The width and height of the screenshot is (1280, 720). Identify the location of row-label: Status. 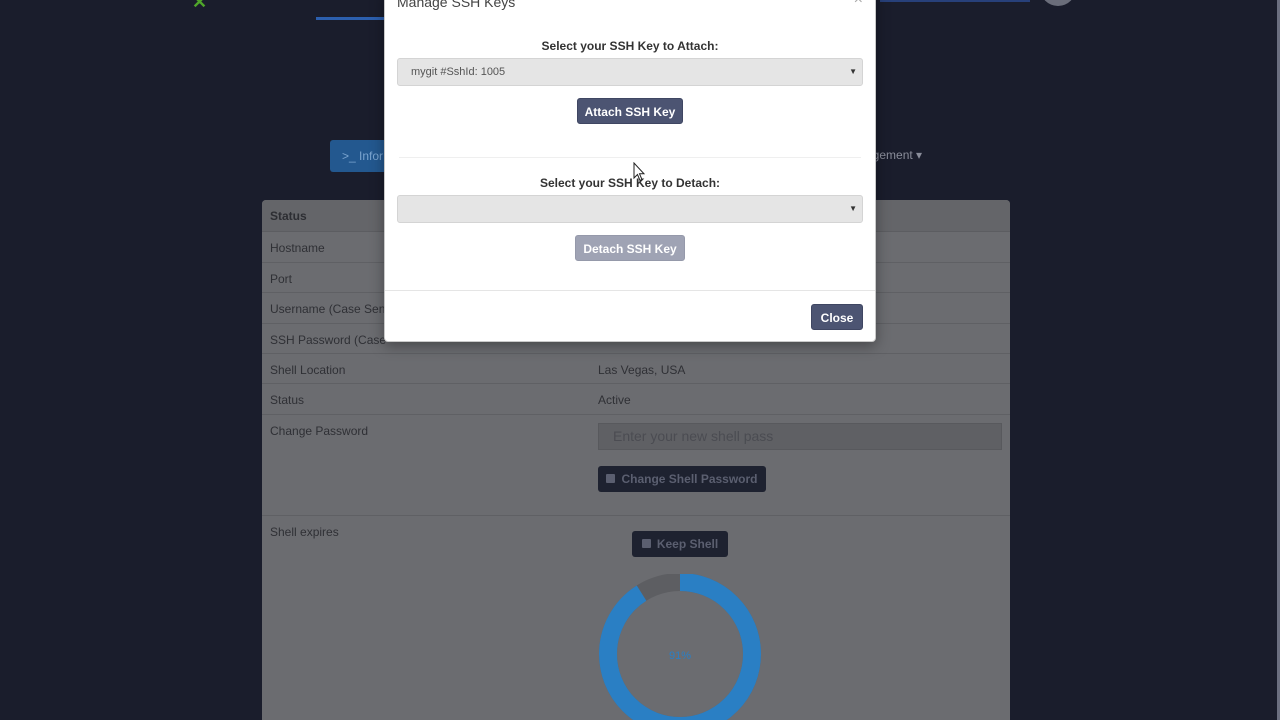
(287, 400).